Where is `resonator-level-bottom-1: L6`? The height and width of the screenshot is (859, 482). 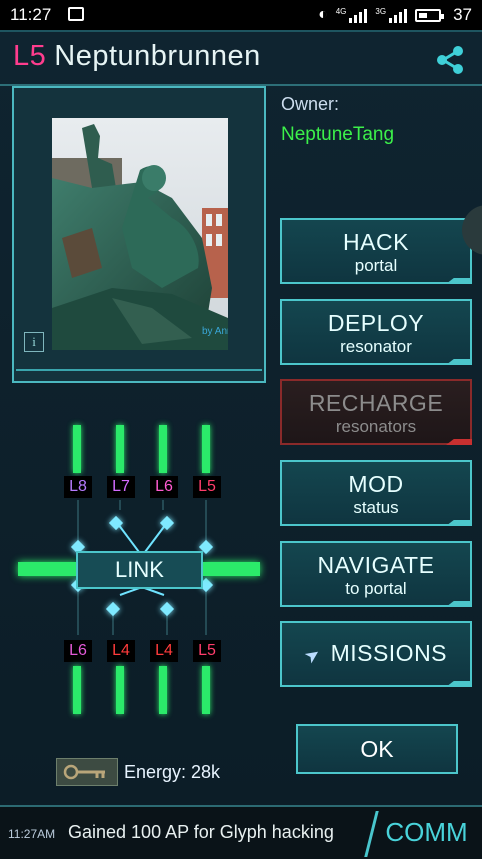 resonator-level-bottom-1: L6 is located at coordinates (78, 651).